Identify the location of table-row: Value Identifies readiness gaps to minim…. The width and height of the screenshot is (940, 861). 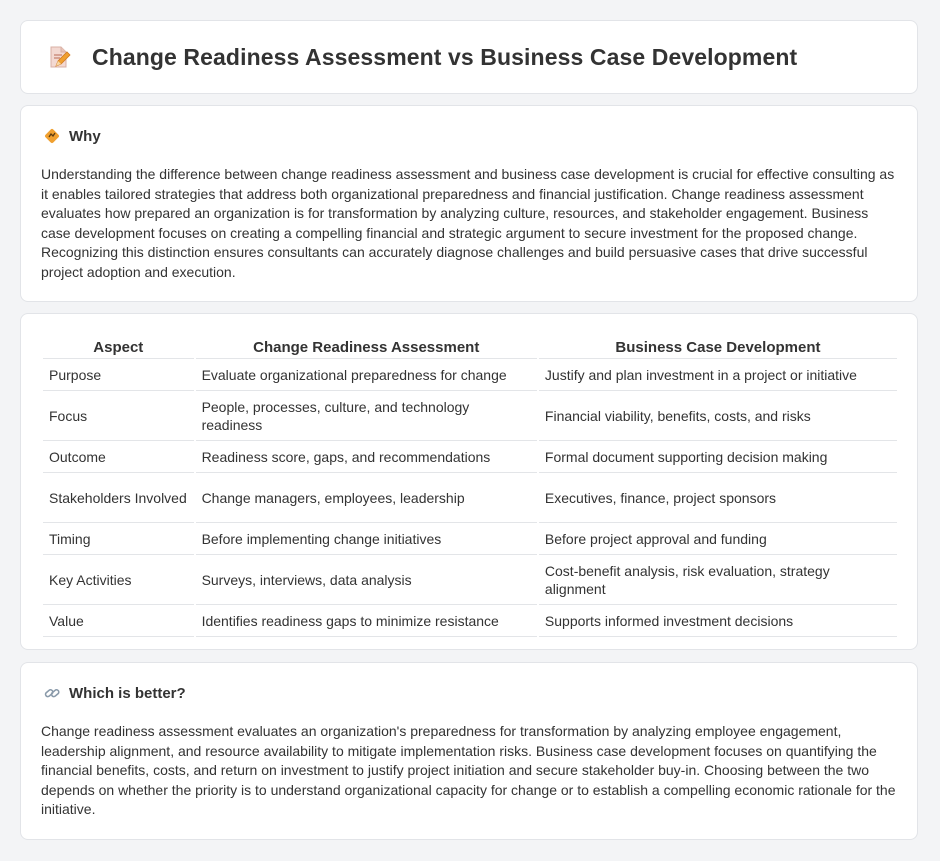
(470, 621).